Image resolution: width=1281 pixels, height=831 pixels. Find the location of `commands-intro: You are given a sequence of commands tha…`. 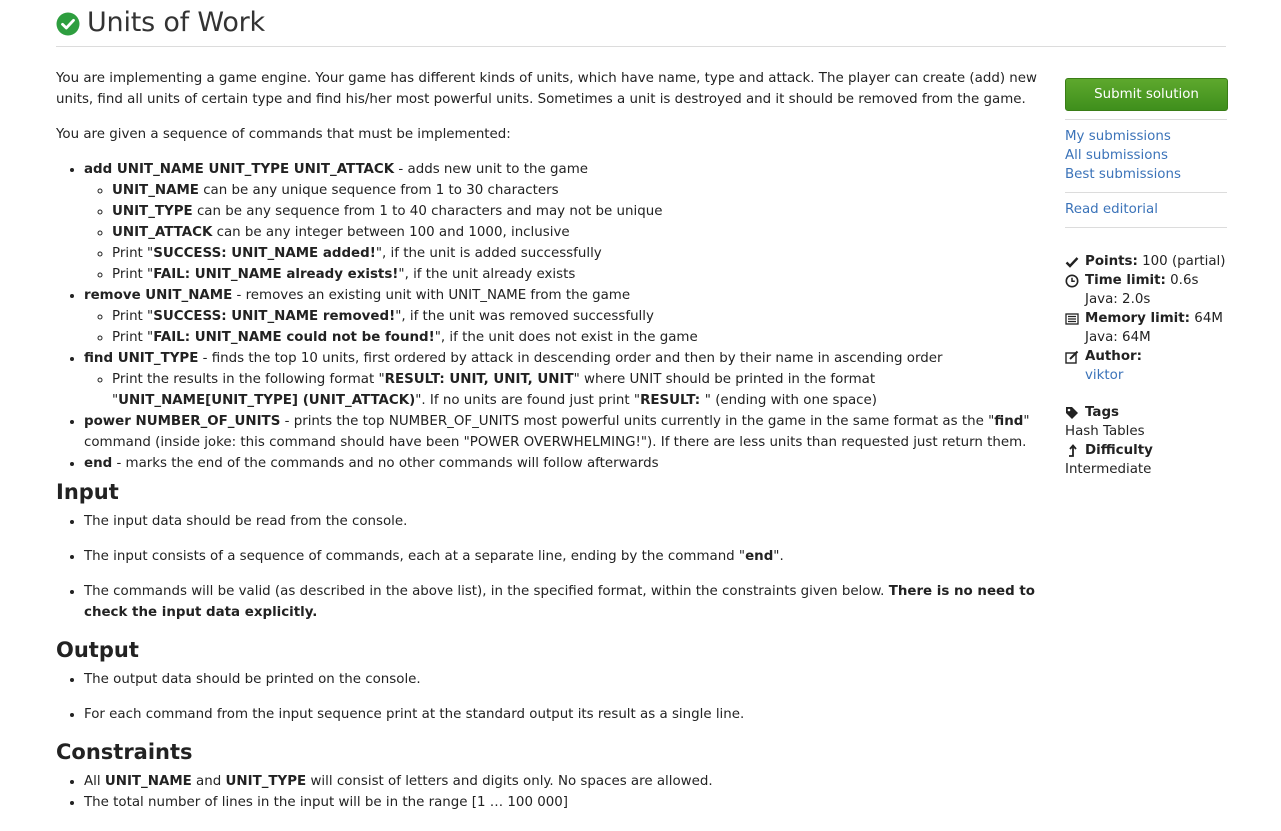

commands-intro: You are given a sequence of commands tha… is located at coordinates (283, 134).